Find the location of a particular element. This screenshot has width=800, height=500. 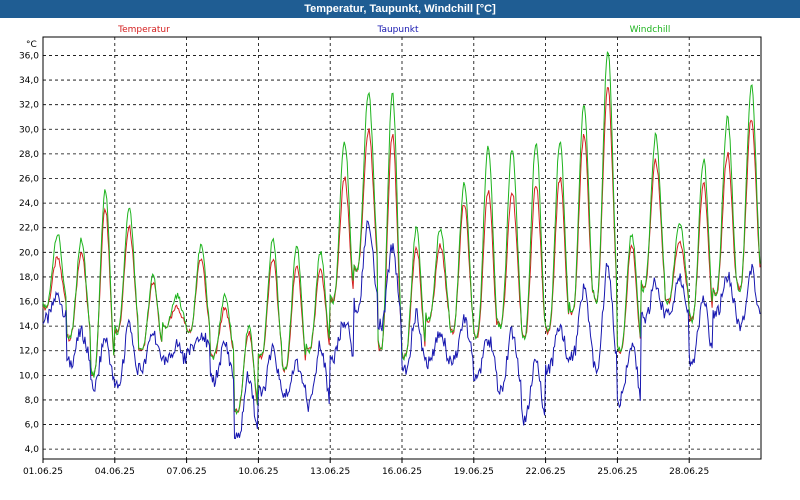

x-tick-label: 01.06.25 is located at coordinates (43, 472).